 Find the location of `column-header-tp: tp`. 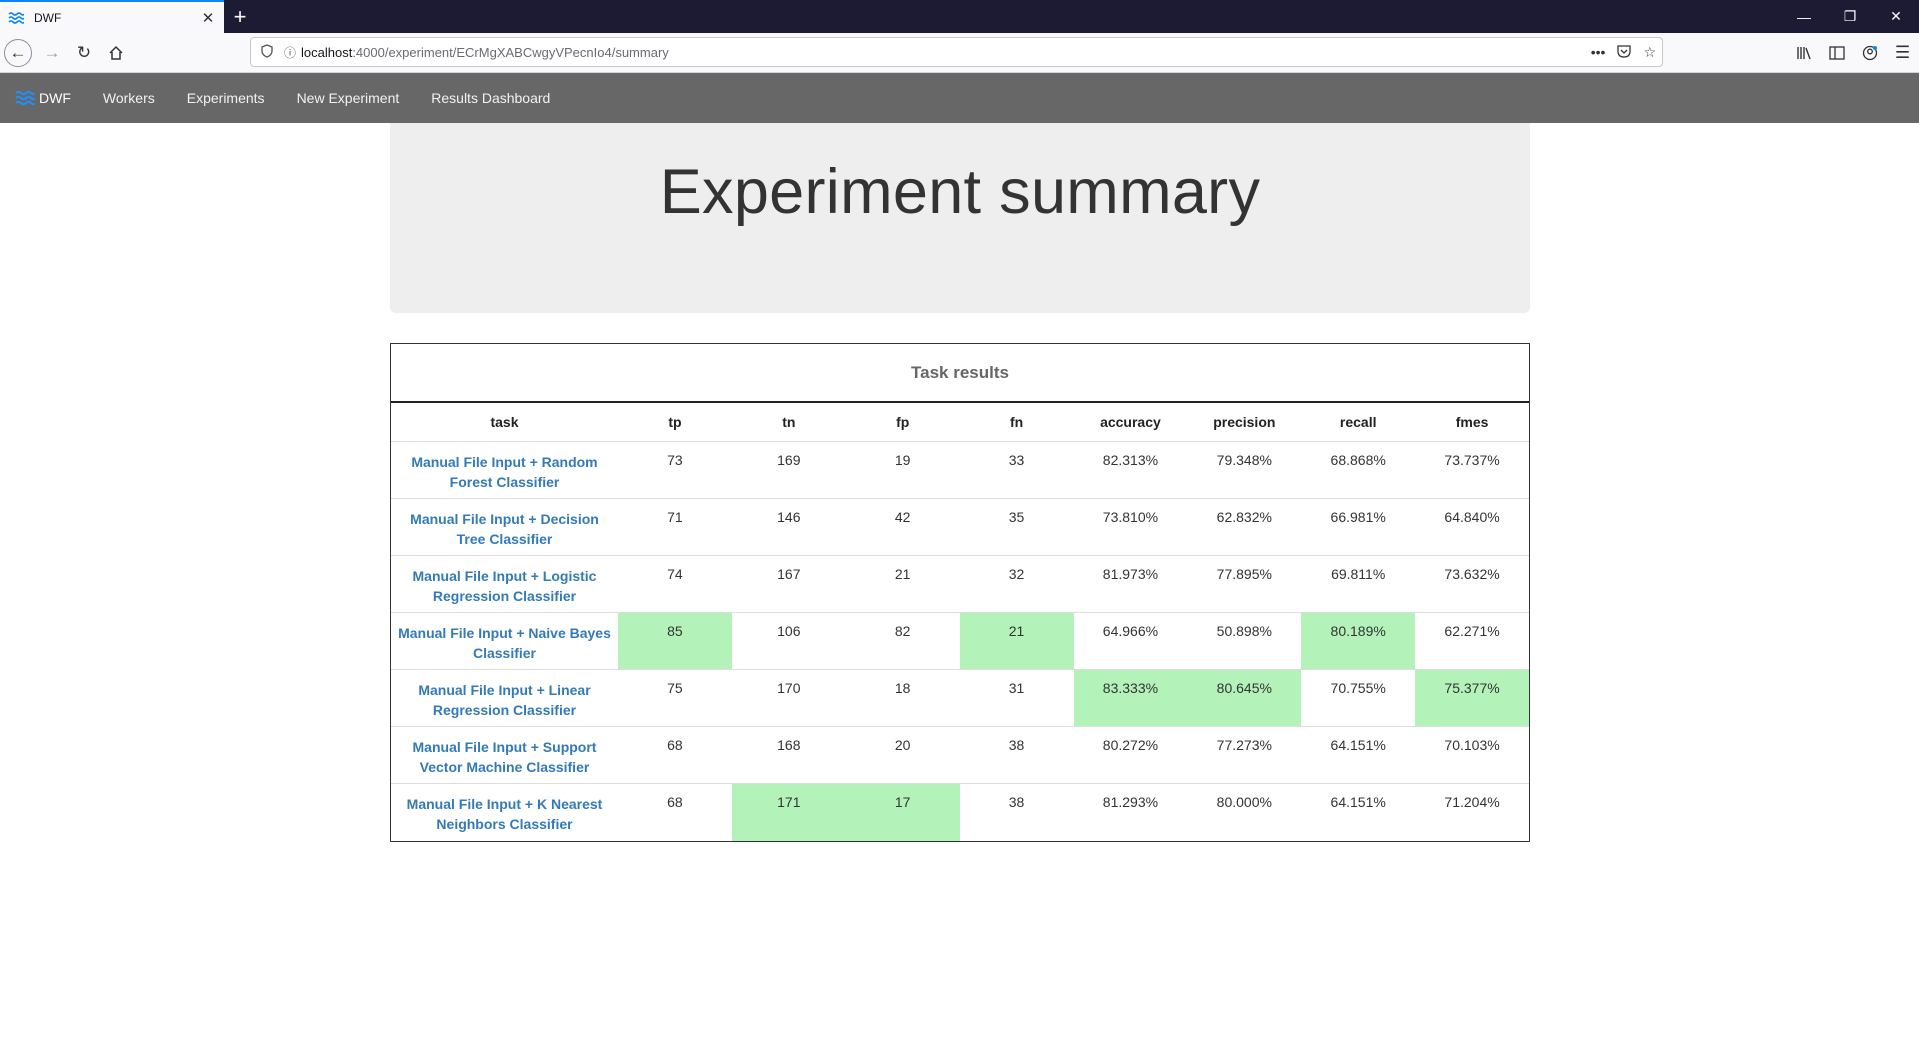

column-header-tp: tp is located at coordinates (675, 422).